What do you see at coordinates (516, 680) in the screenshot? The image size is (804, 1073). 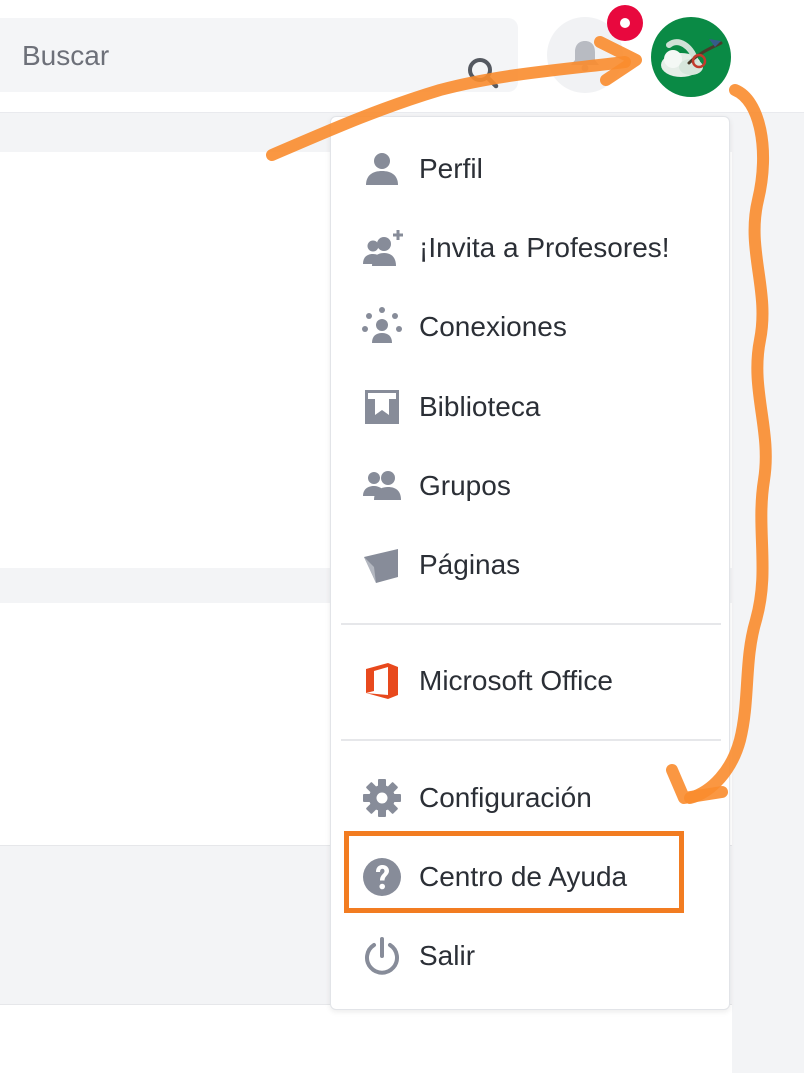 I see `menu-item-label: Microsoft Office` at bounding box center [516, 680].